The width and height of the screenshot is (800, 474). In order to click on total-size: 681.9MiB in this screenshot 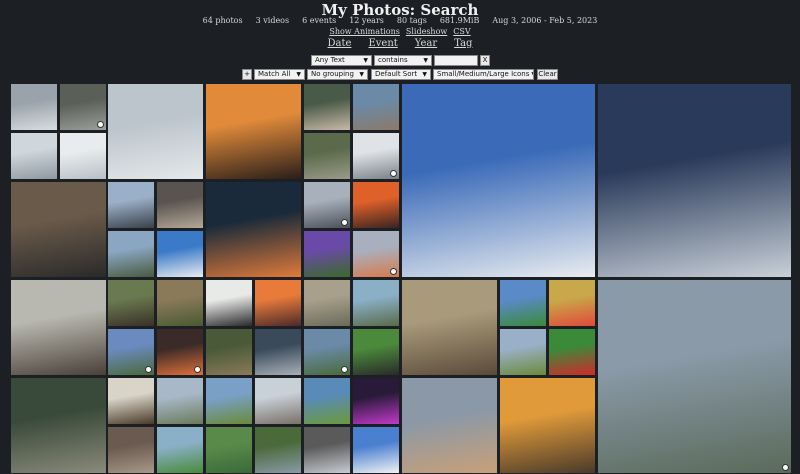, I will do `click(459, 20)`.